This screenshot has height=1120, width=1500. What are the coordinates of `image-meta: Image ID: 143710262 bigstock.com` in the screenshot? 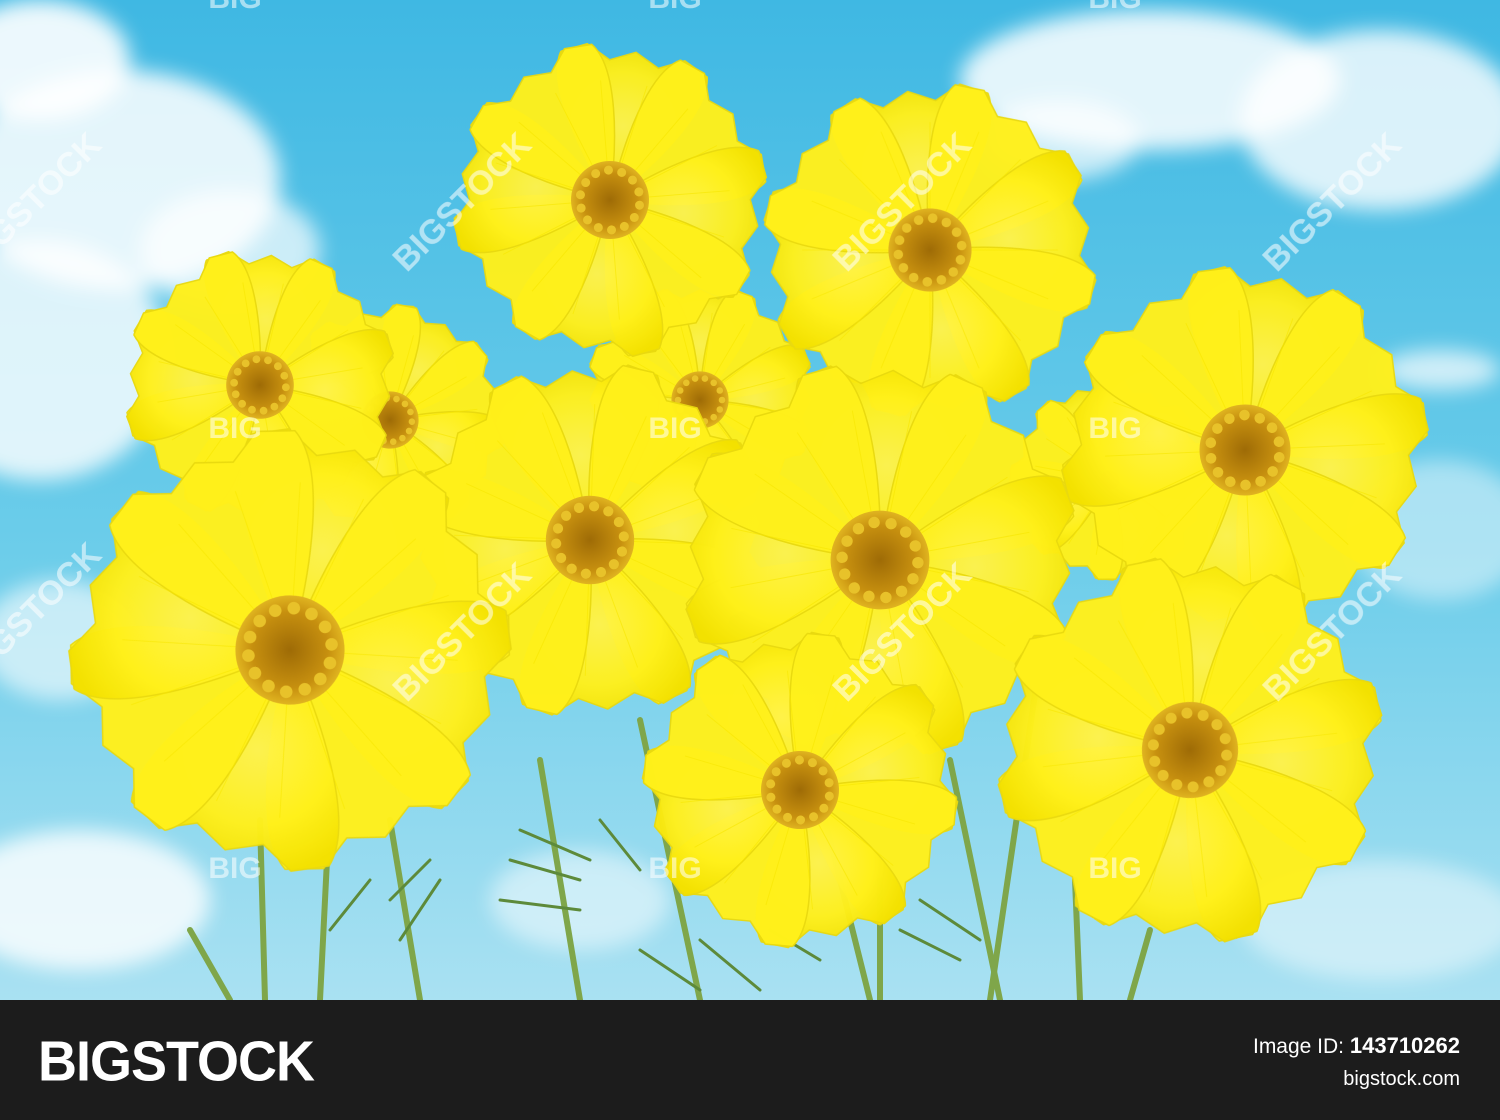 It's located at (1356, 1062).